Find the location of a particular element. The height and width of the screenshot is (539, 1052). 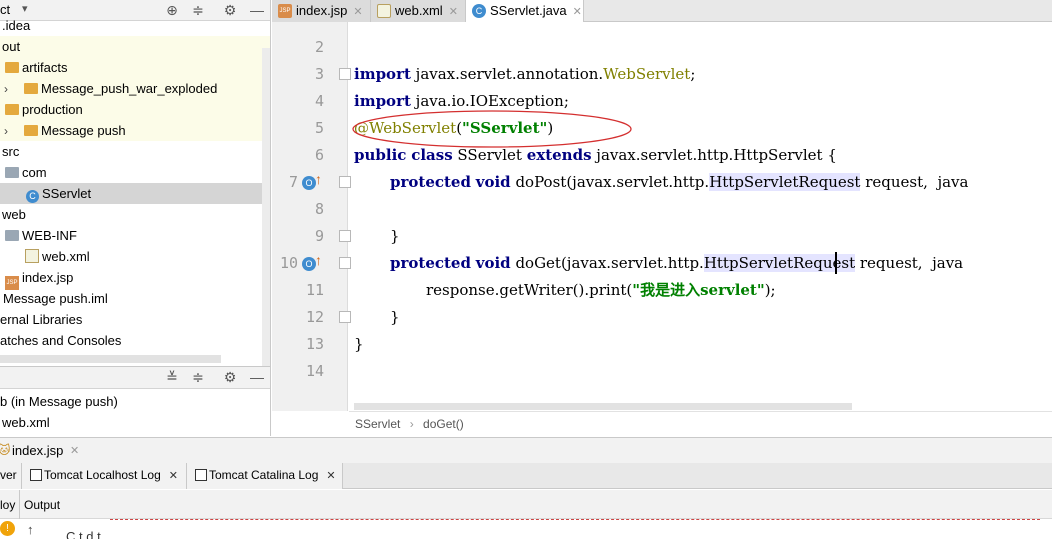

tree-item-src: src is located at coordinates (135, 151).